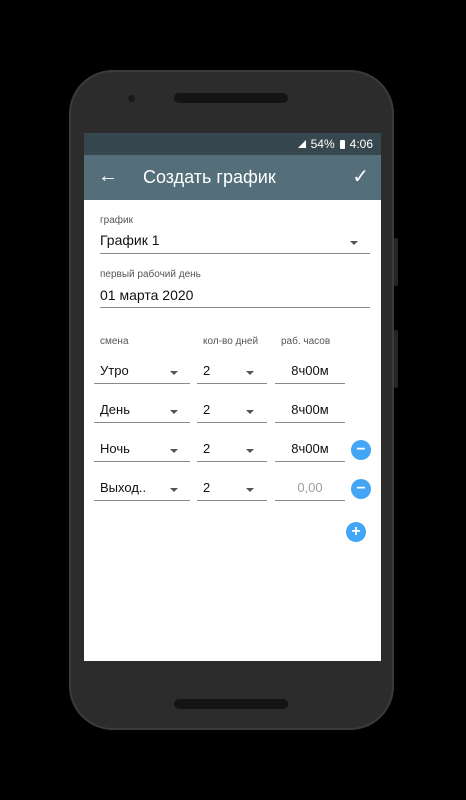 This screenshot has width=466, height=800. Describe the element at coordinates (231, 98) in the screenshot. I see `top-speaker` at that location.